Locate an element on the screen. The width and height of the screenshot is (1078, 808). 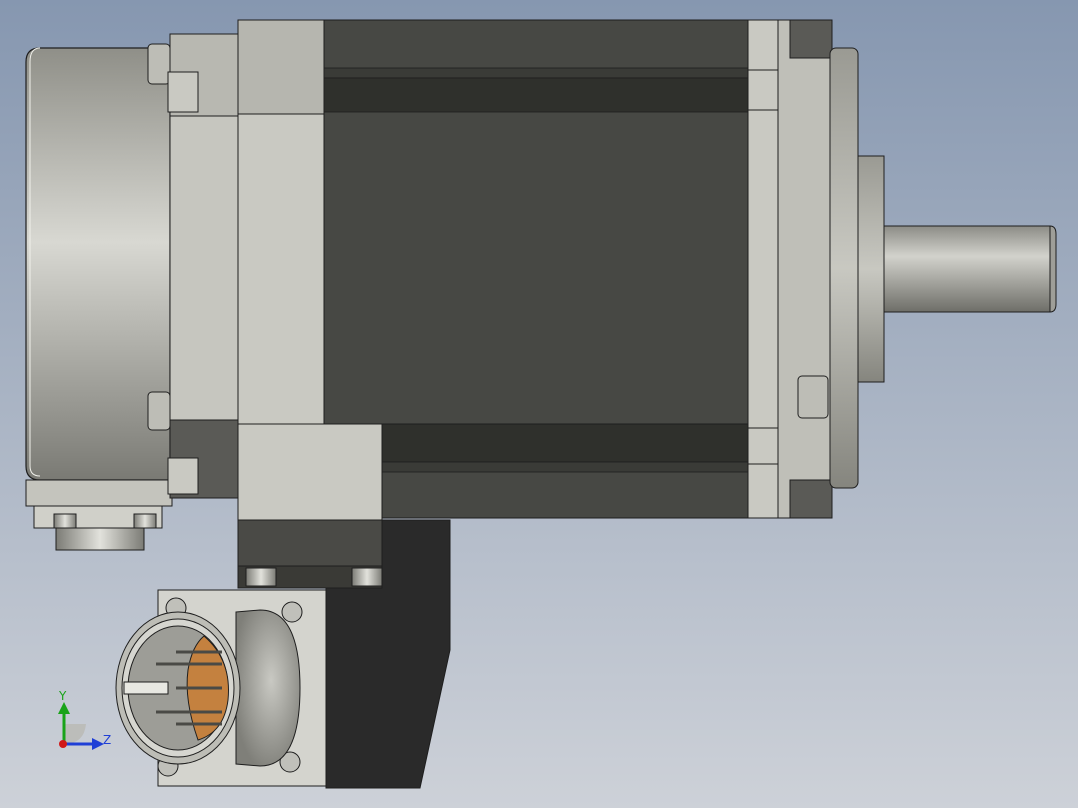
rear-end-cap is located at coordinates (203, 266).